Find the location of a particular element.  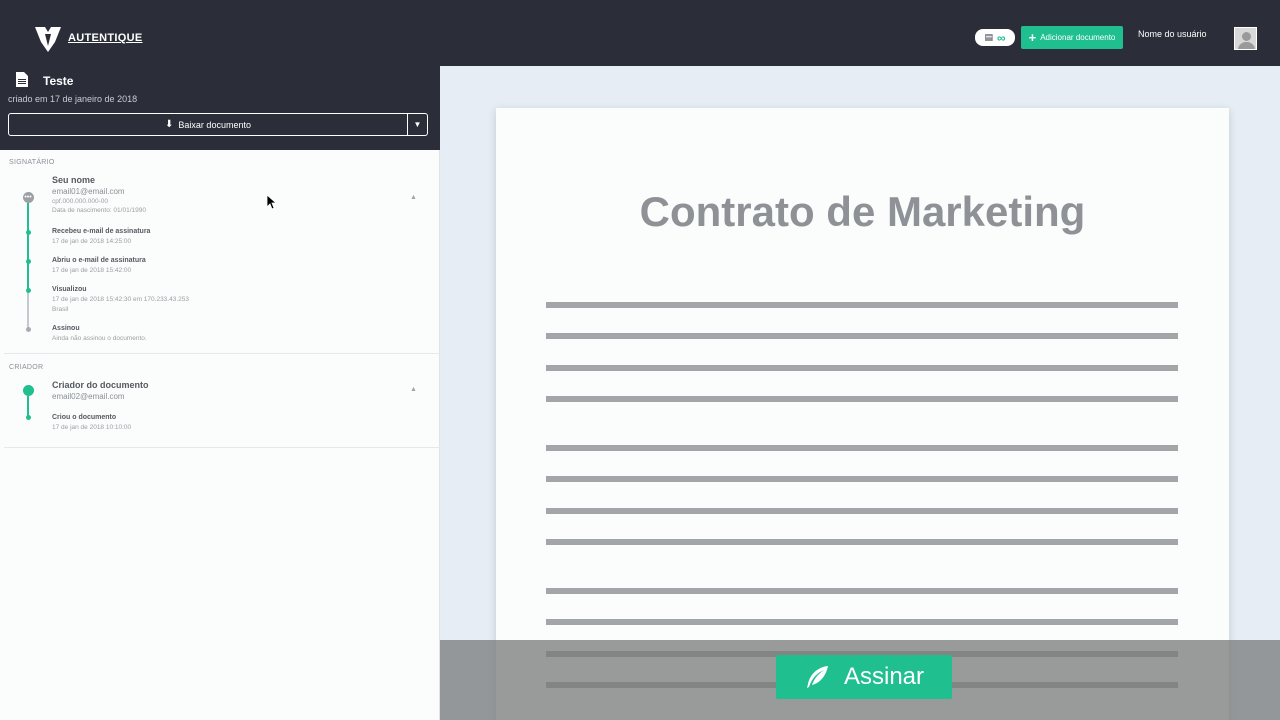

signatory-email: email01@email.com is located at coordinates (88, 191).